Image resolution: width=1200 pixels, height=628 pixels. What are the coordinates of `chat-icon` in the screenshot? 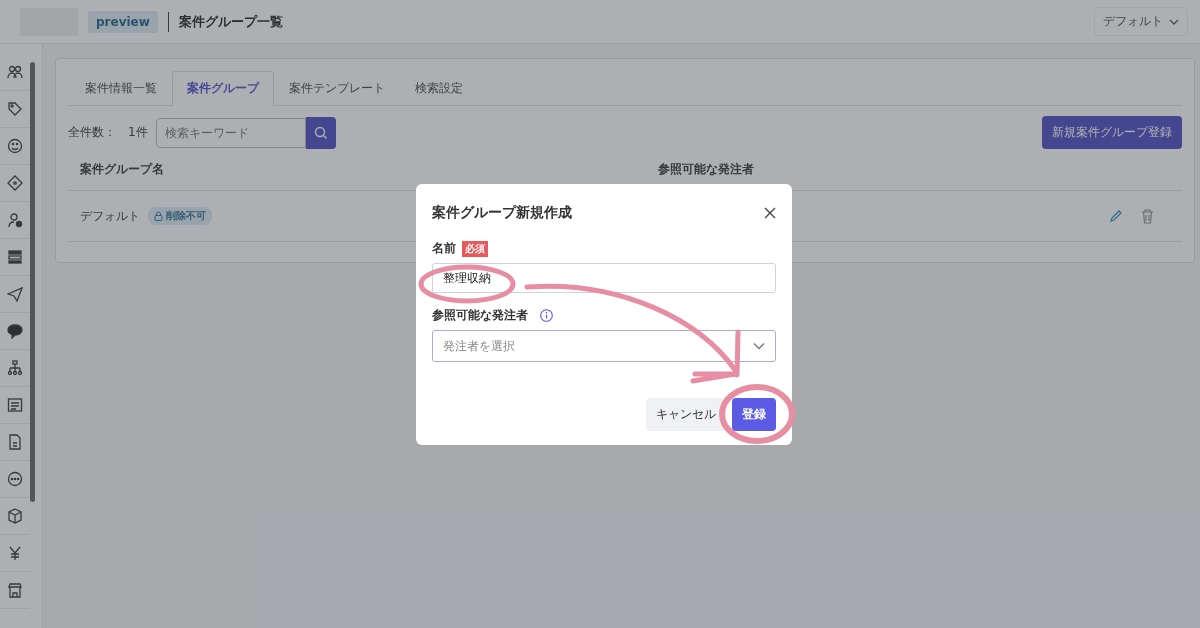 It's located at (15, 331).